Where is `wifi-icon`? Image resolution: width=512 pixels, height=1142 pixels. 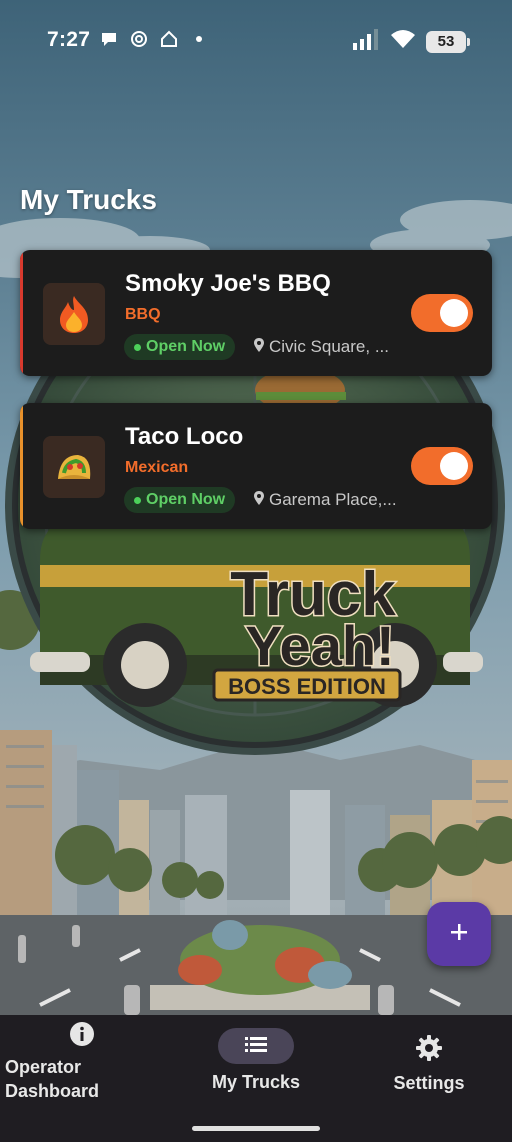
wifi-icon is located at coordinates (403, 41).